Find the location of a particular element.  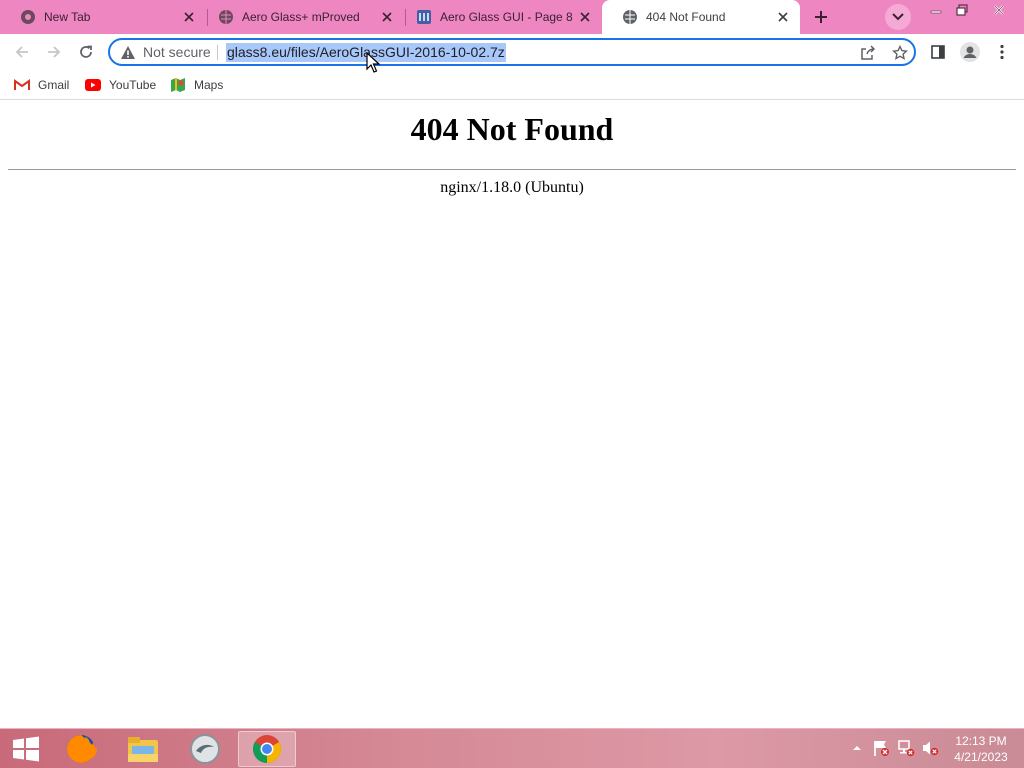

avatar-icon is located at coordinates (970, 52).